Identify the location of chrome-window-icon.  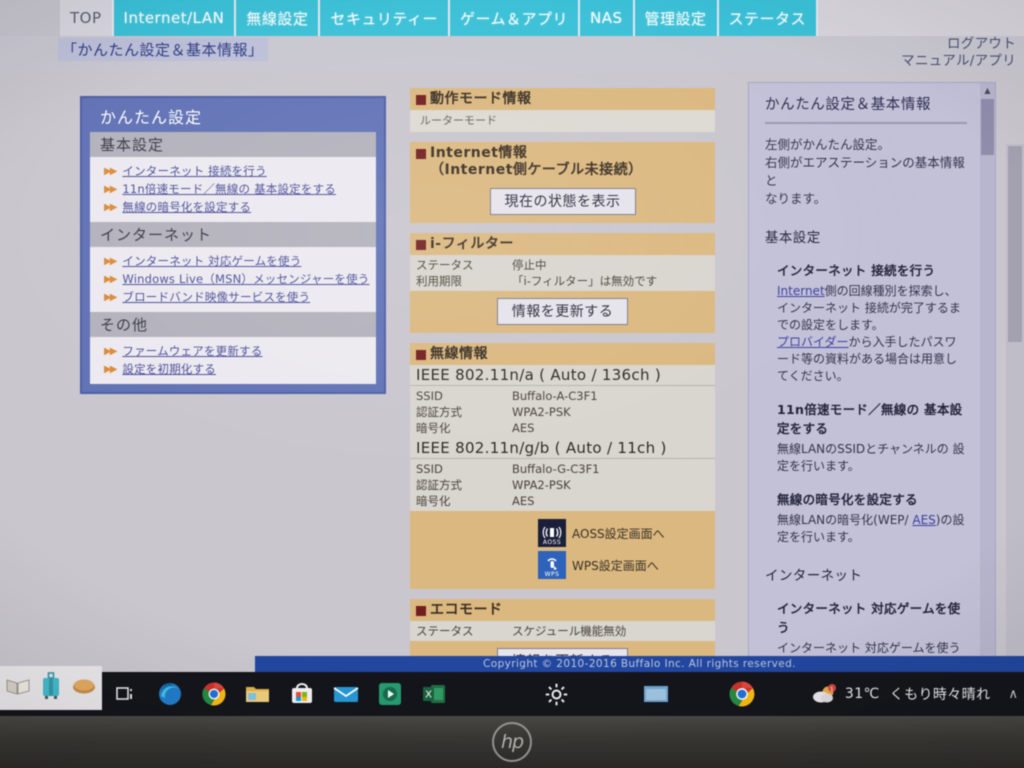
(742, 694).